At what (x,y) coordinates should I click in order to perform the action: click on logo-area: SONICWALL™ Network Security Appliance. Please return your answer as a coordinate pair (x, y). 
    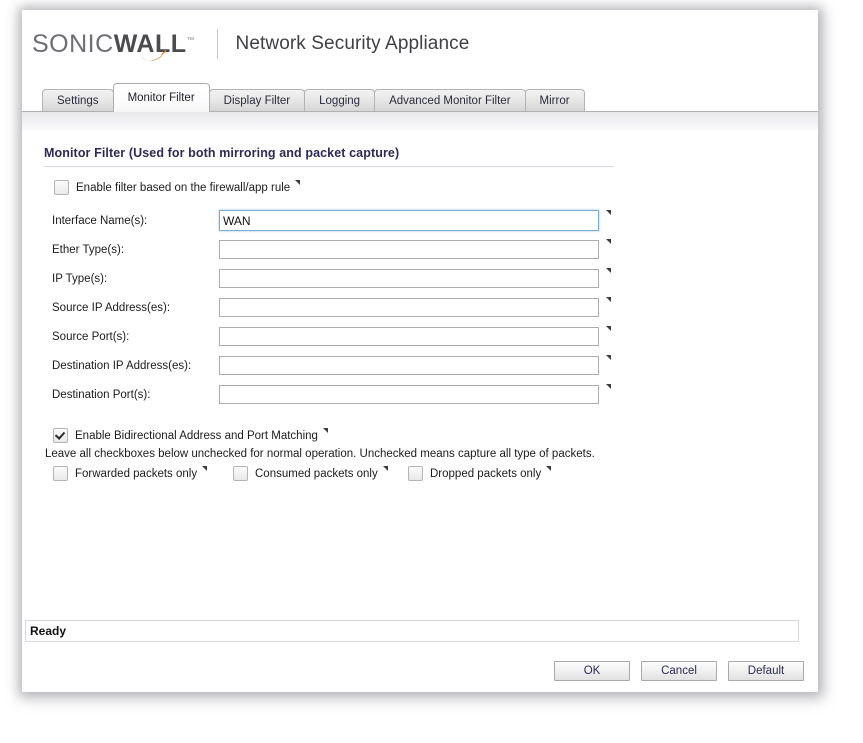
    Looking at the image, I should click on (251, 44).